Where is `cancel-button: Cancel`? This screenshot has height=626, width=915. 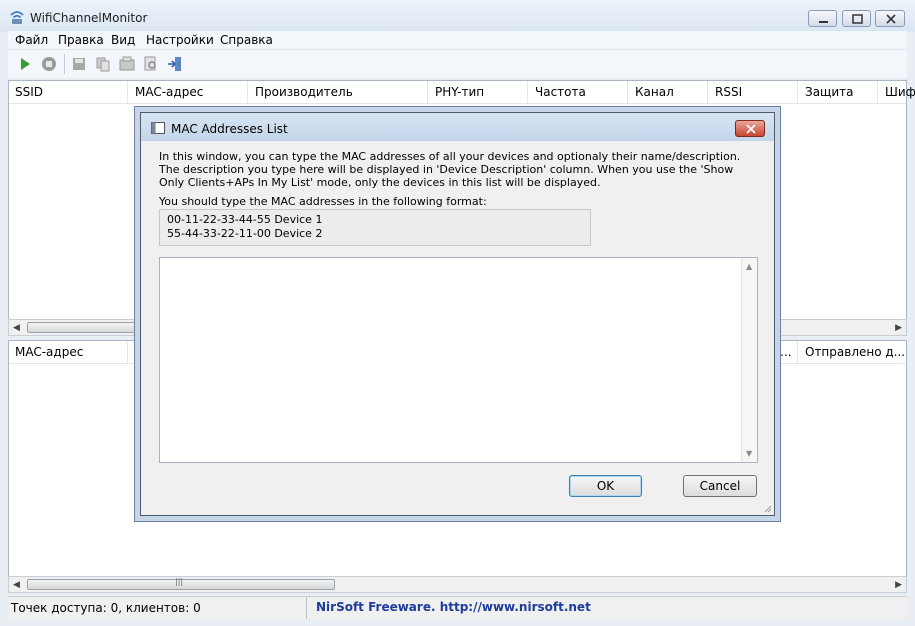 cancel-button: Cancel is located at coordinates (720, 486).